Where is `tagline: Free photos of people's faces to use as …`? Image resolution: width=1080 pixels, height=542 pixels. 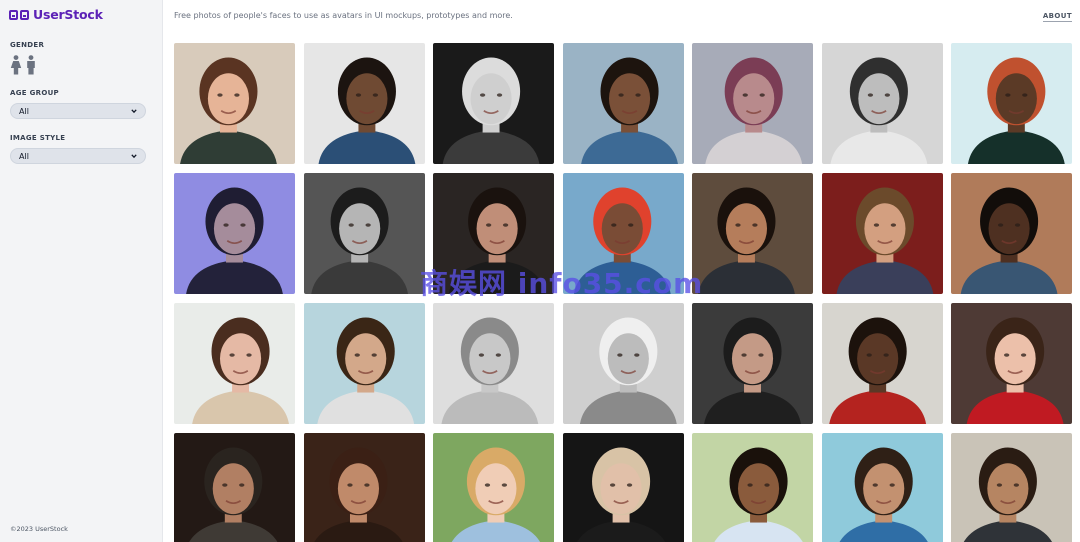 tagline: Free photos of people's faces to use as … is located at coordinates (343, 15).